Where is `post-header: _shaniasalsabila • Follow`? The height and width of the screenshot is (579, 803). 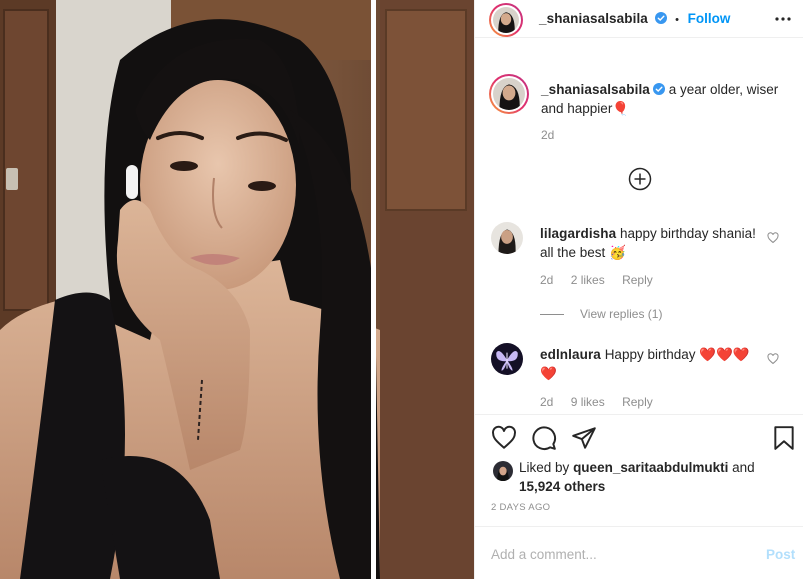 post-header: _shaniasalsabila • Follow is located at coordinates (639, 19).